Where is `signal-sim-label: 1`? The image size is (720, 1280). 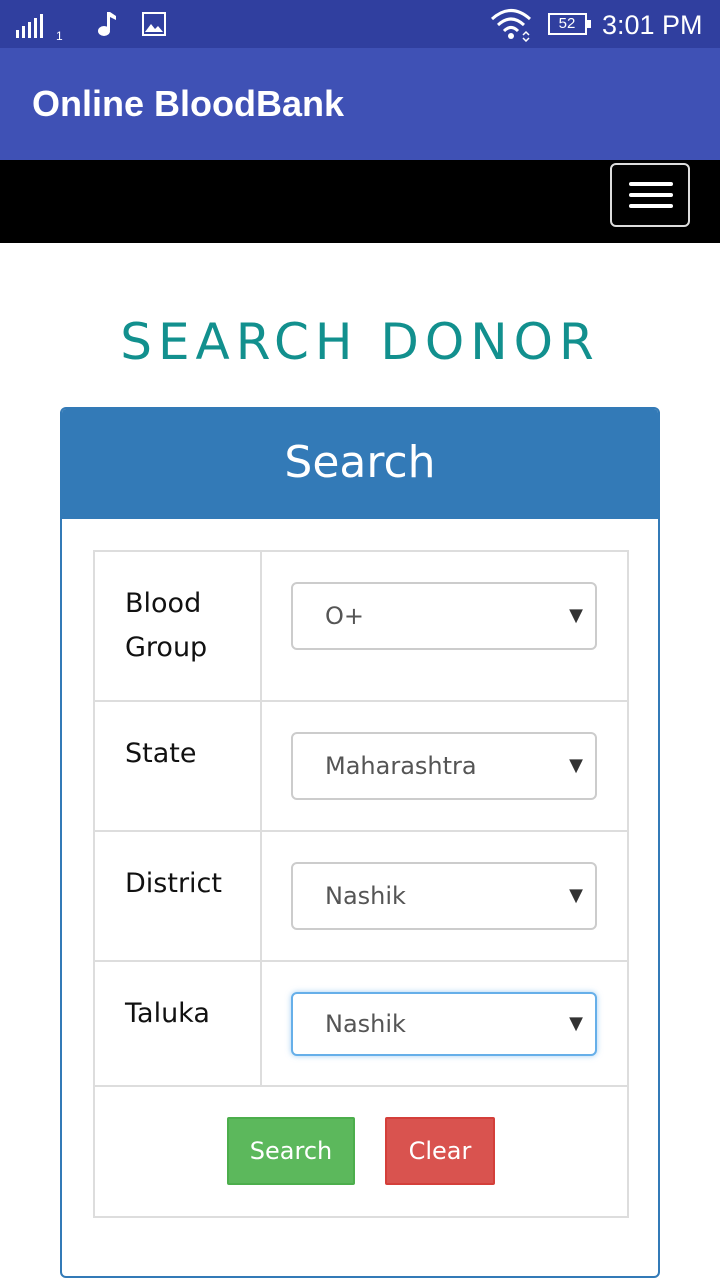 signal-sim-label: 1 is located at coordinates (59, 34).